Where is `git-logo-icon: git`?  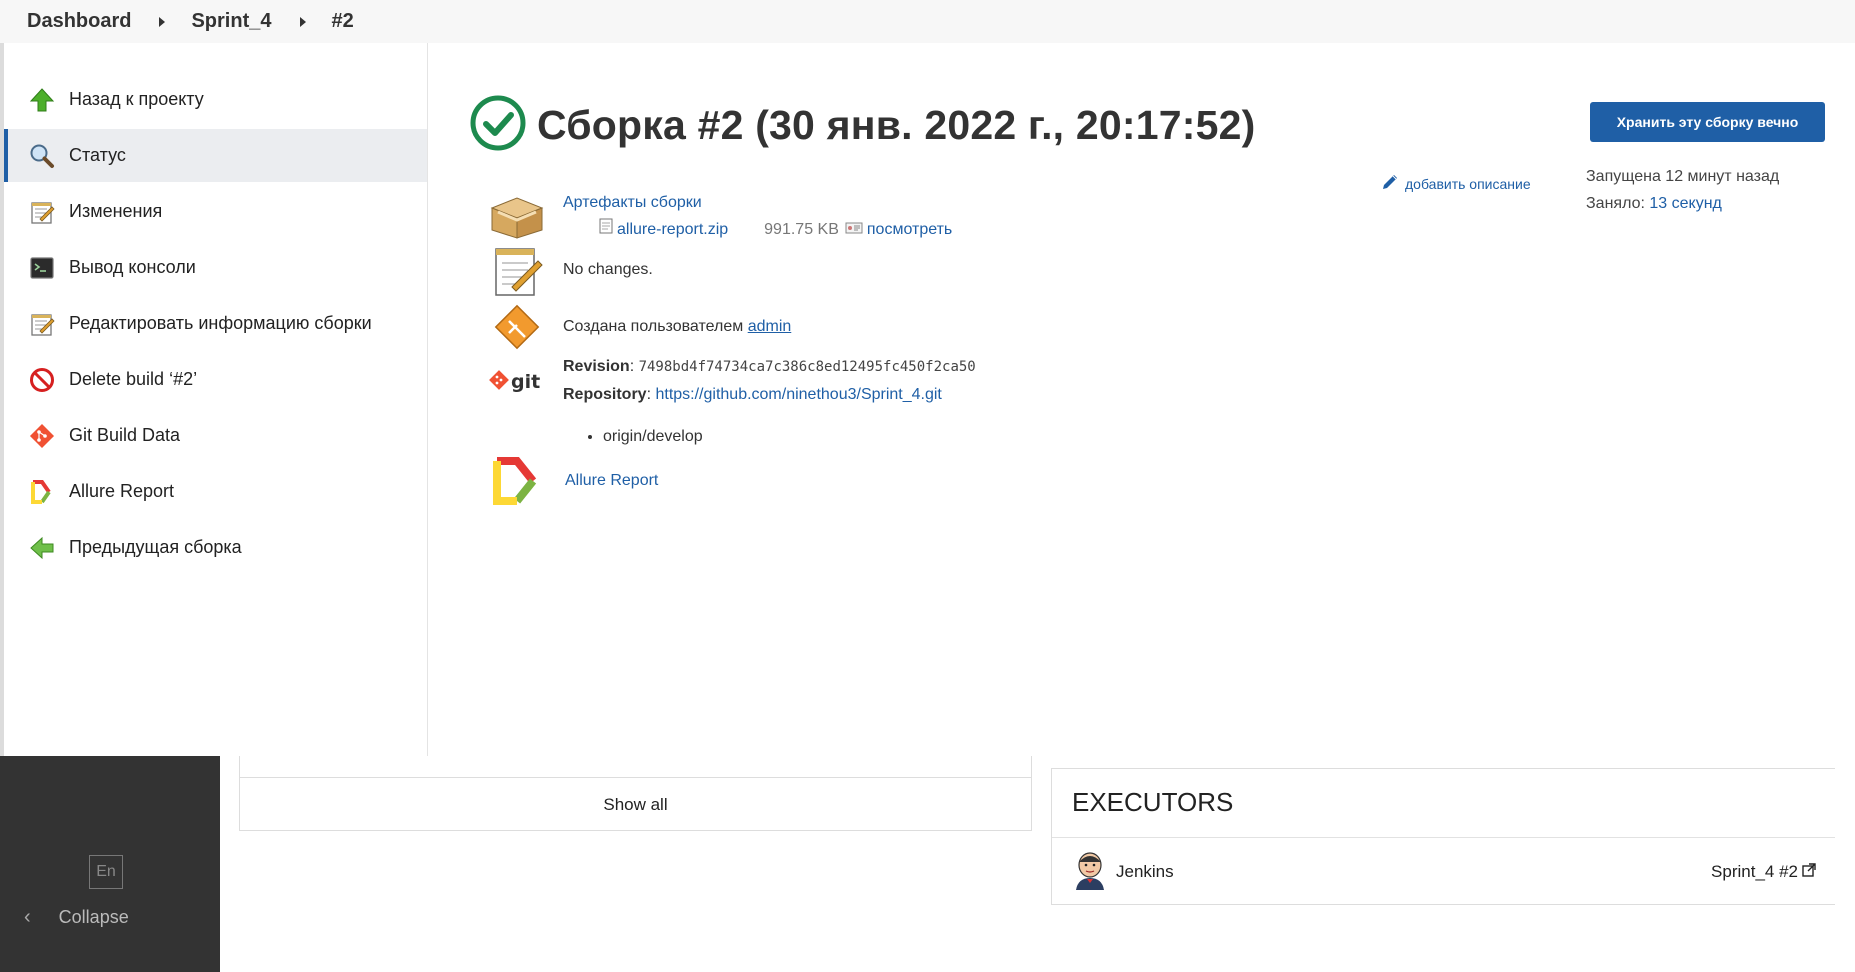 git-logo-icon: git is located at coordinates (517, 381).